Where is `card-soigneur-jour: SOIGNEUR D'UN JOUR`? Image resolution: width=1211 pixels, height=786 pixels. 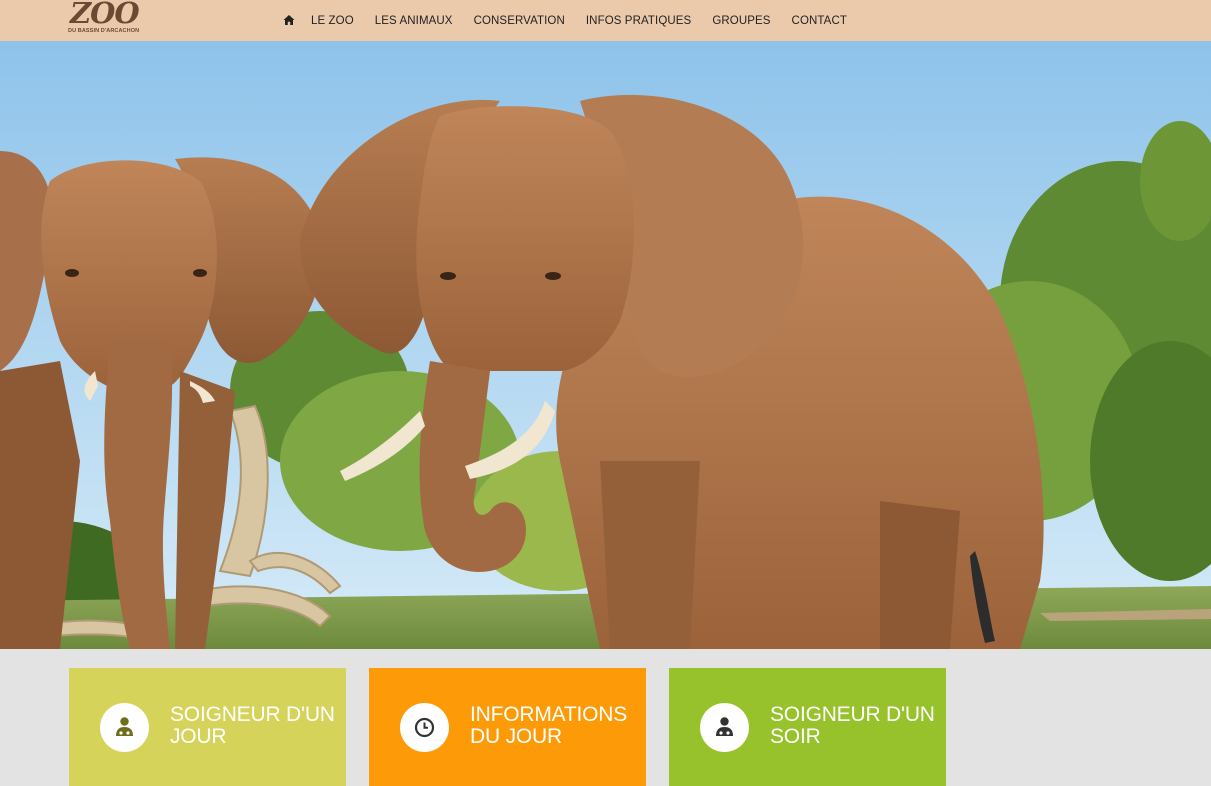 card-soigneur-jour: SOIGNEUR D'UN JOUR is located at coordinates (207, 727).